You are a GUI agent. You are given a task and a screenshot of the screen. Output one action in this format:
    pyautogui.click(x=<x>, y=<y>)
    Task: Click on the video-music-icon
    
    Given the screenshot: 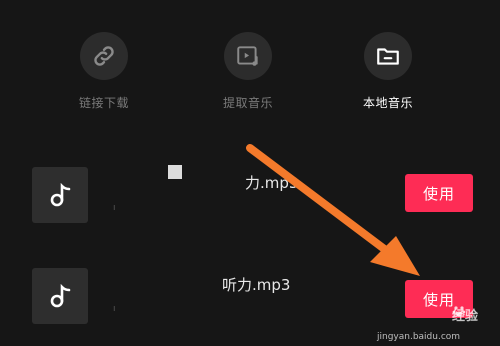 What is the action you would take?
    pyautogui.click(x=247, y=56)
    